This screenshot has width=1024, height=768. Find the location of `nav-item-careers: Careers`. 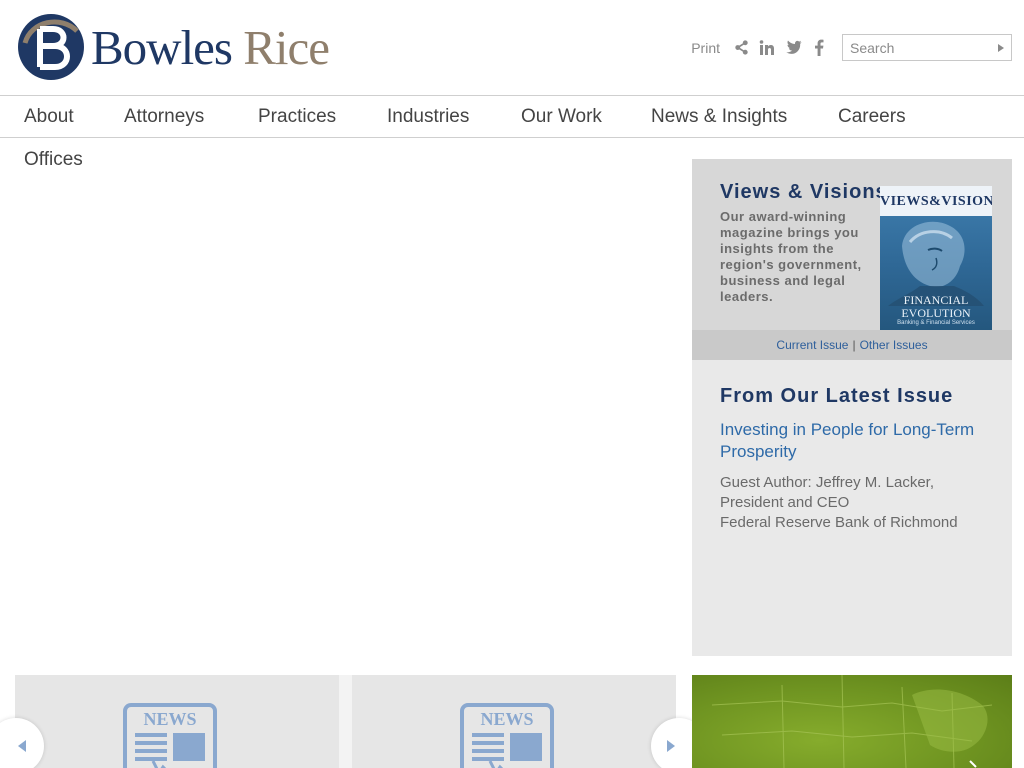

nav-item-careers: Careers is located at coordinates (872, 117).